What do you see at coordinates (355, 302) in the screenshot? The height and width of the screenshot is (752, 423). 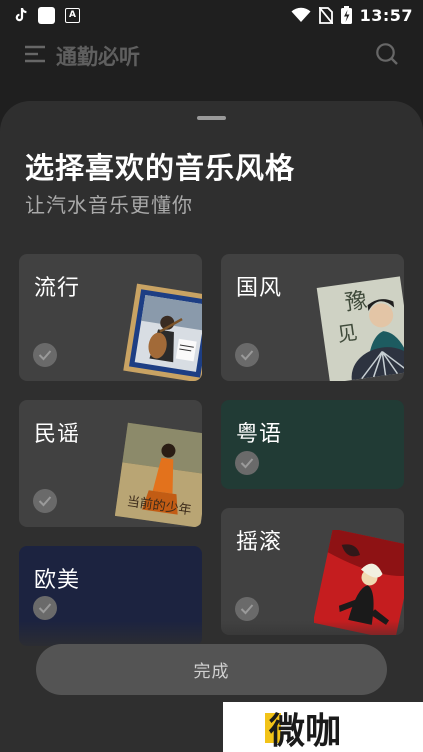 I see `svg-text: 豫` at bounding box center [355, 302].